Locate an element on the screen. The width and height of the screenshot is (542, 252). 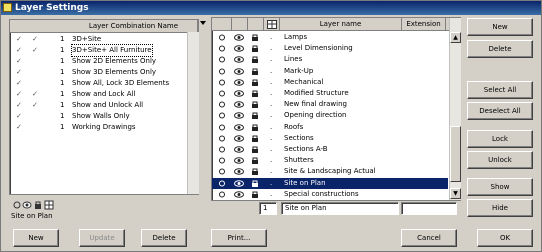
combination-row: ✓ 1 Show 2D Elements Only is located at coordinates (99, 61).